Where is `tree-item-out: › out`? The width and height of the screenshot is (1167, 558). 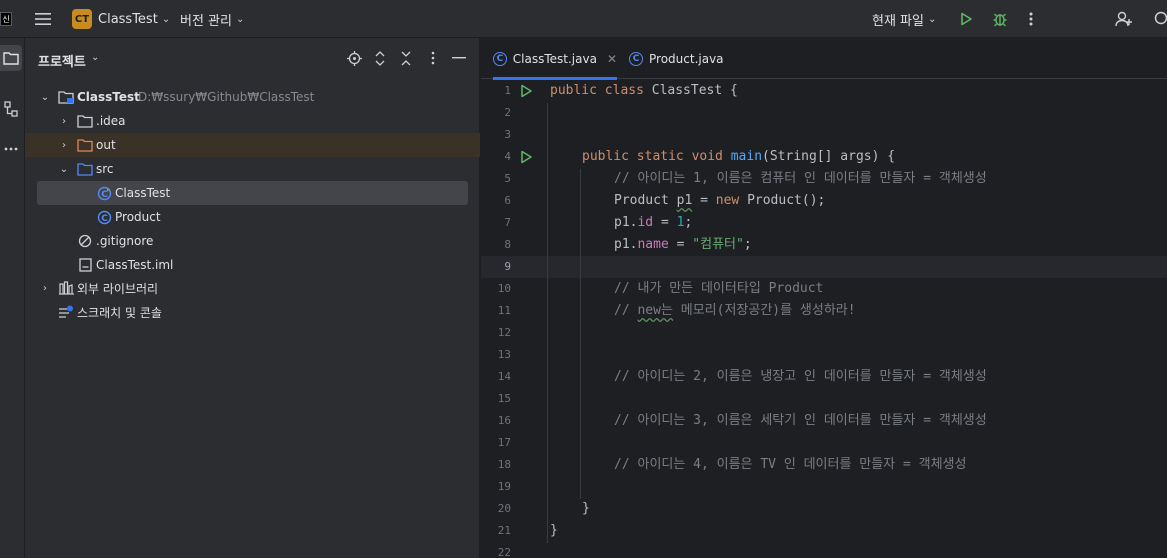 tree-item-out: › out is located at coordinates (252, 145).